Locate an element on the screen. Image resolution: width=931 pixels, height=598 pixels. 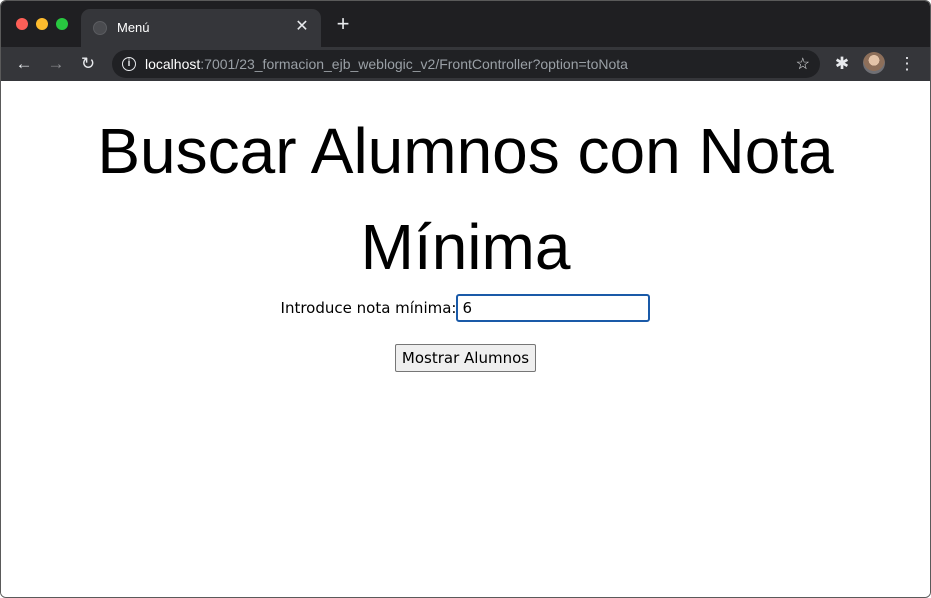
globe-icon is located at coordinates (100, 28).